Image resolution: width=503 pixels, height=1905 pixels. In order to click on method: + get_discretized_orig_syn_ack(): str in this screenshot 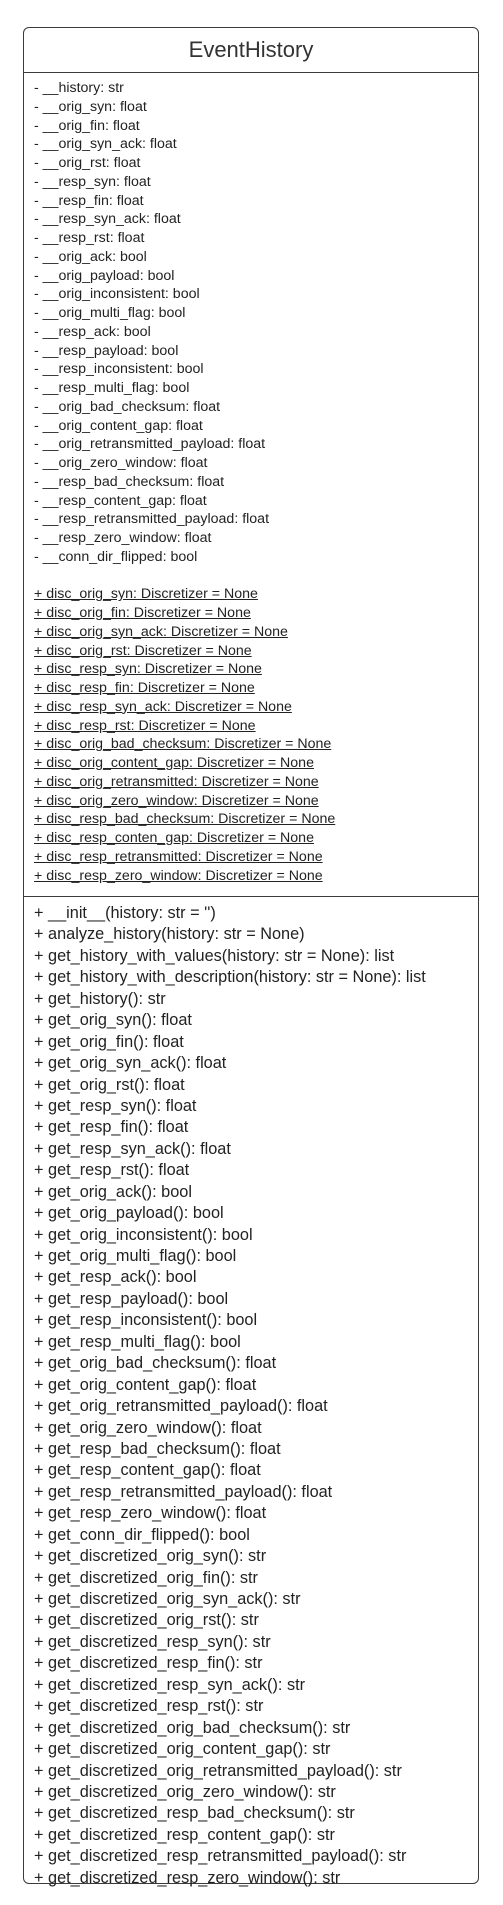, I will do `click(167, 1599)`.